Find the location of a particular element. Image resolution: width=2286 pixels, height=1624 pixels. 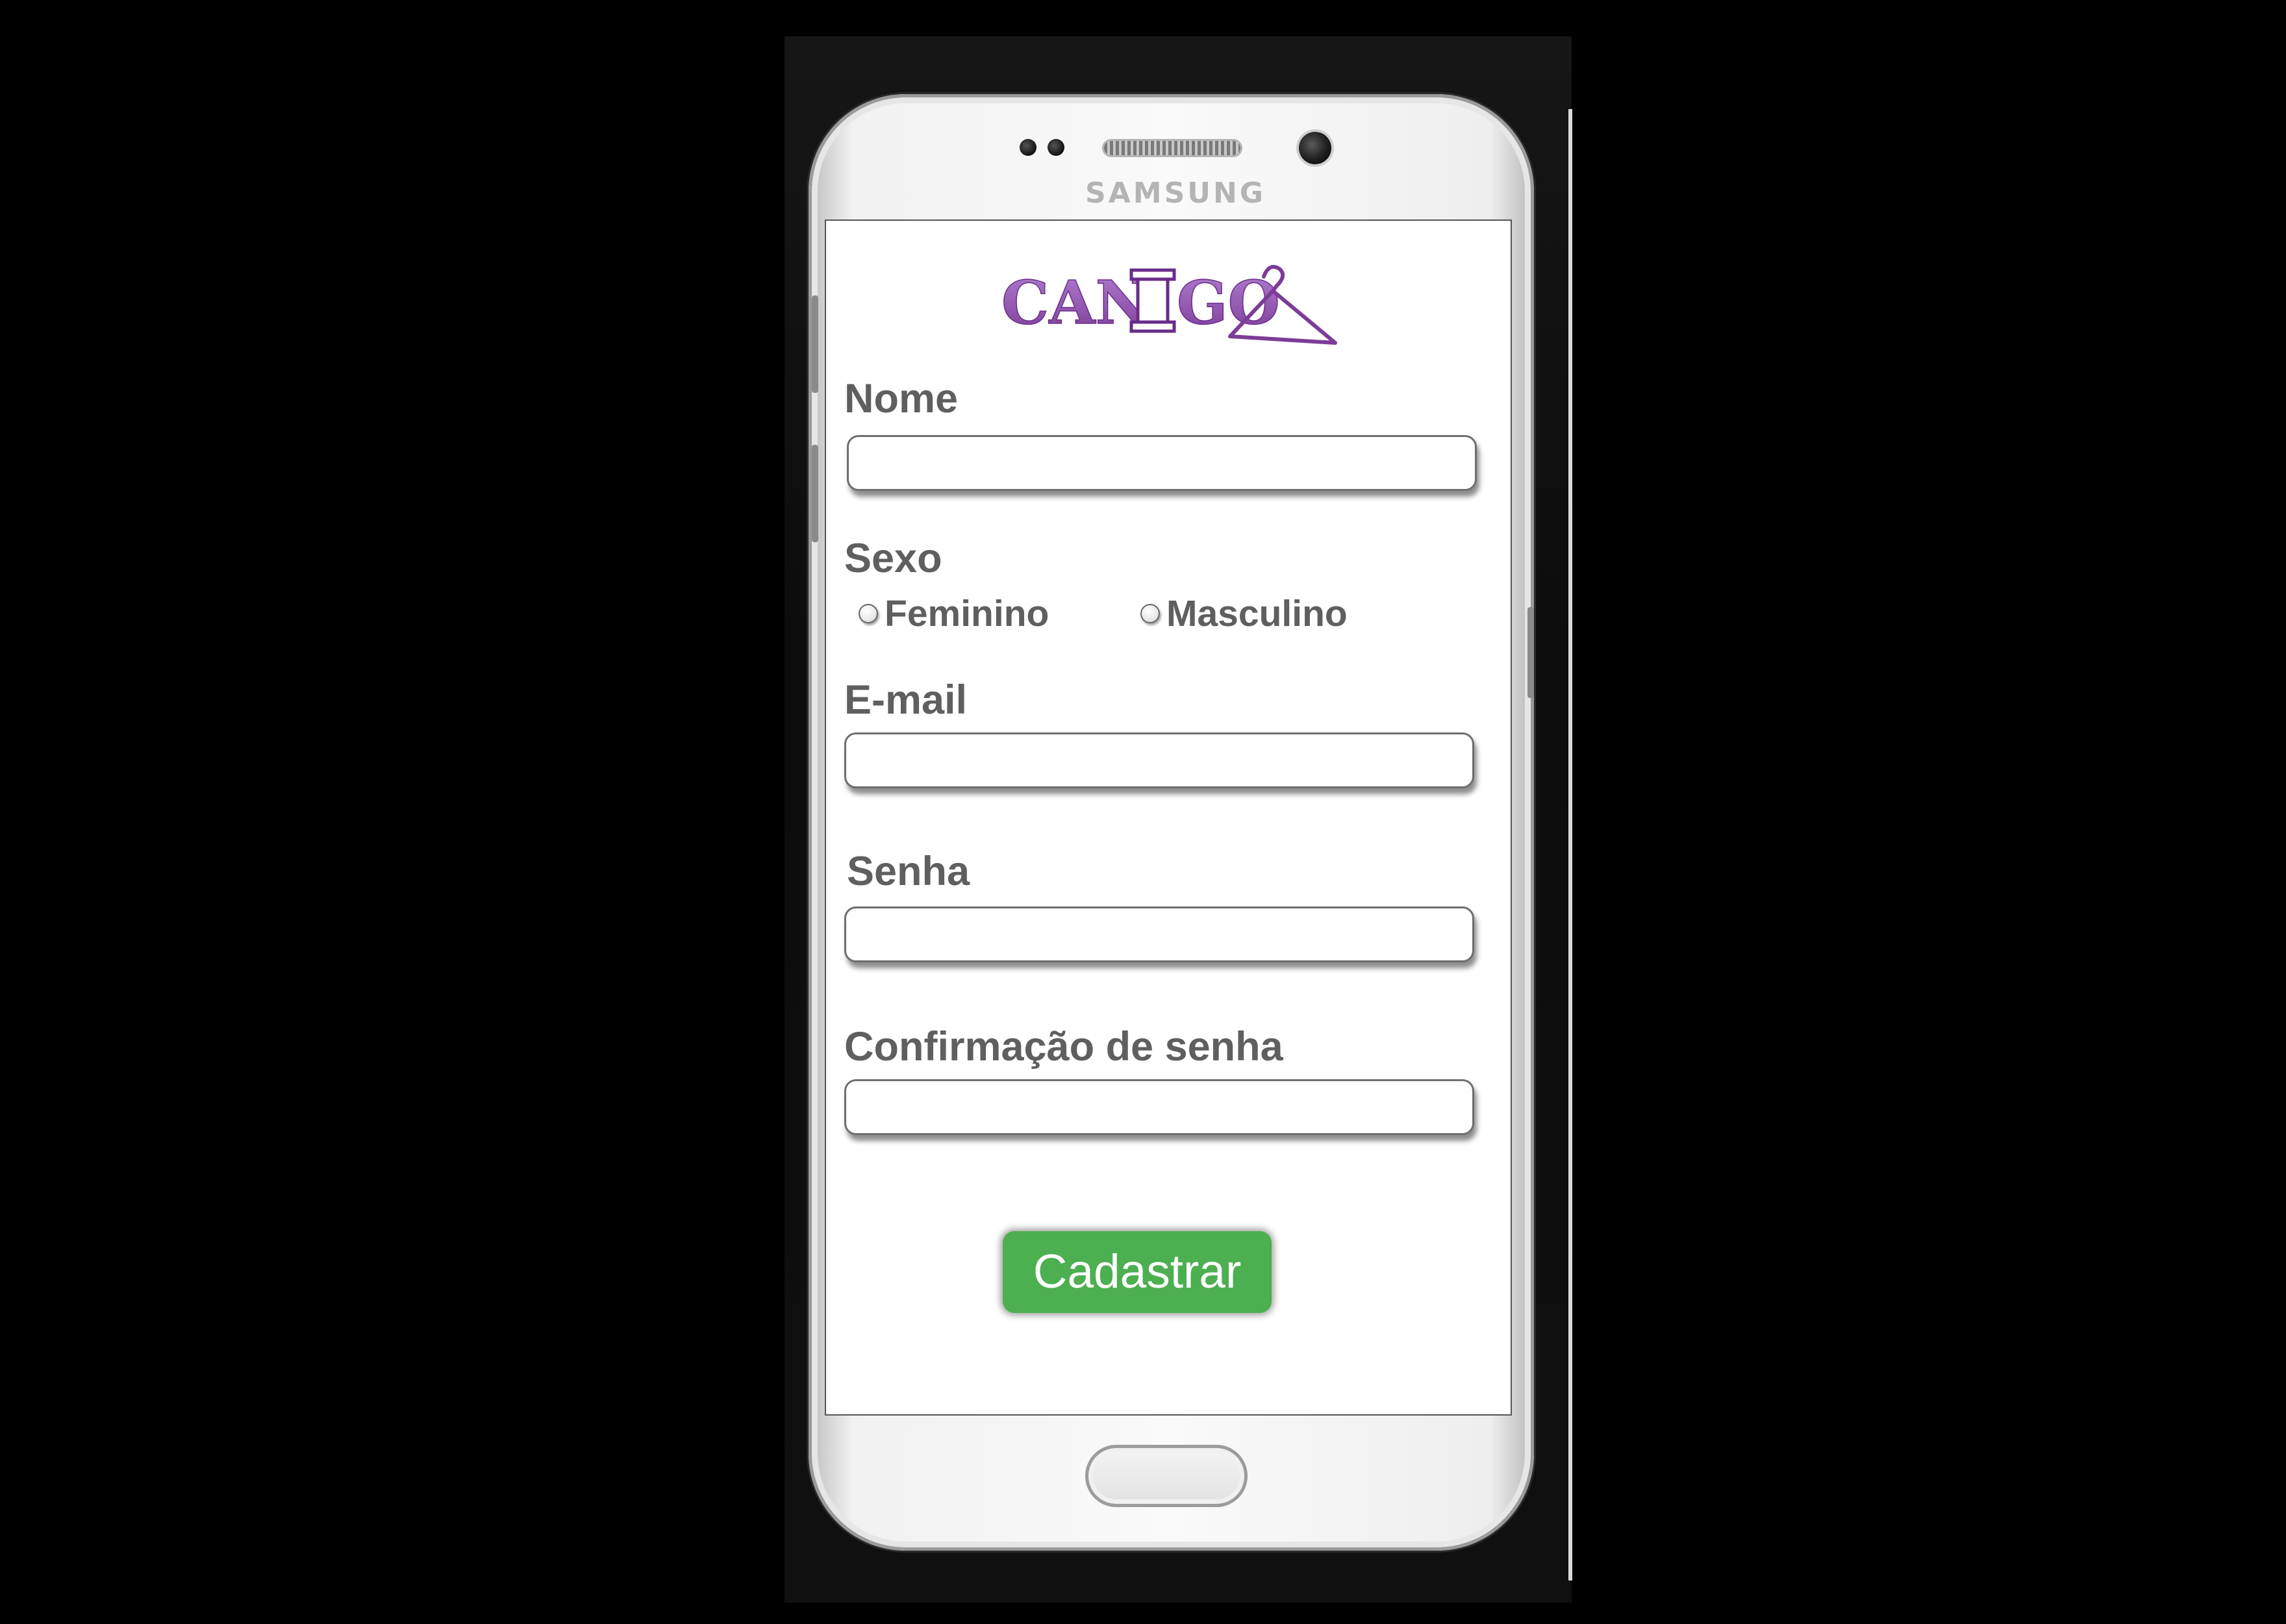

backdrop-edge is located at coordinates (1570, 844).